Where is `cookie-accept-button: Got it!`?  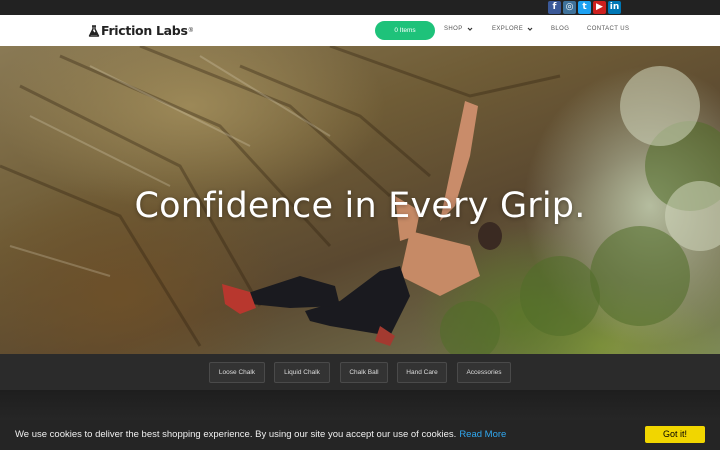 cookie-accept-button: Got it! is located at coordinates (675, 434).